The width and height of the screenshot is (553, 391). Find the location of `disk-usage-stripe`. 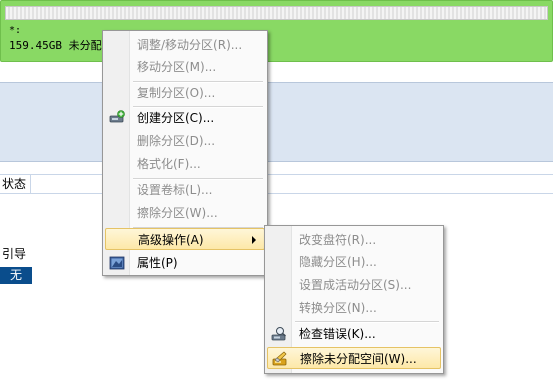

disk-usage-stripe is located at coordinates (276, 13).